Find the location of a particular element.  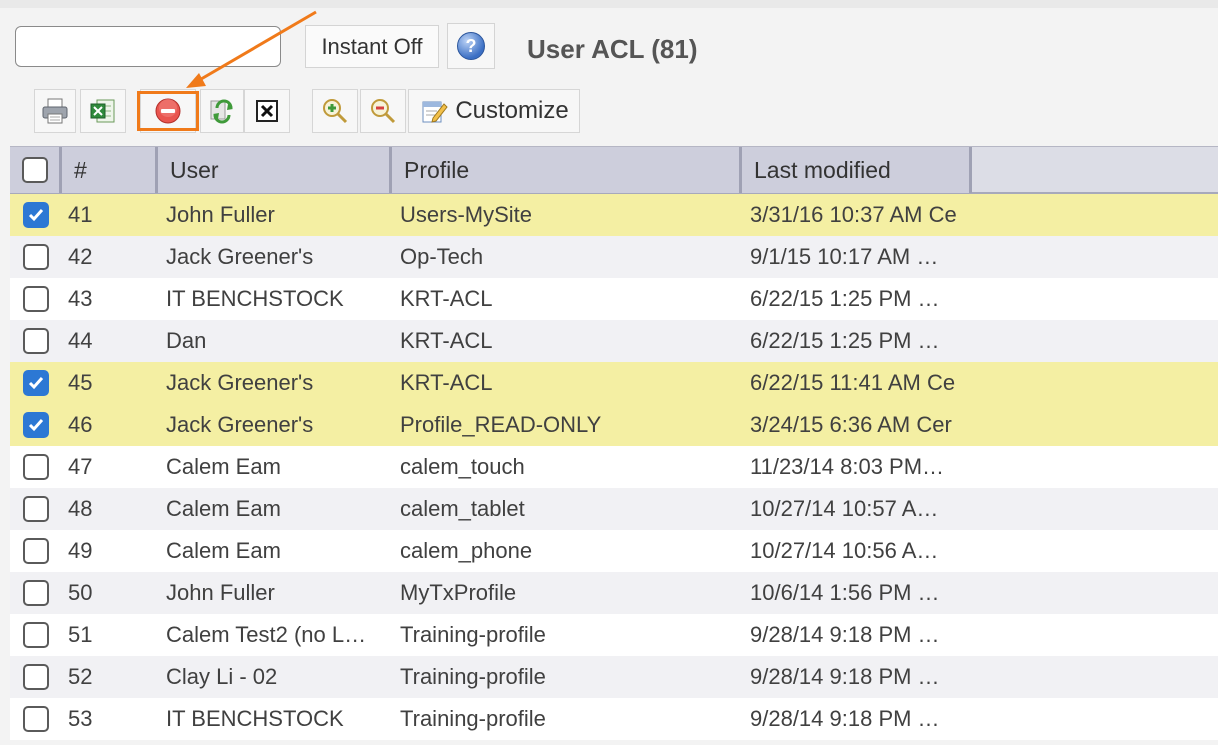

annotation-highlight-box is located at coordinates (168, 111).